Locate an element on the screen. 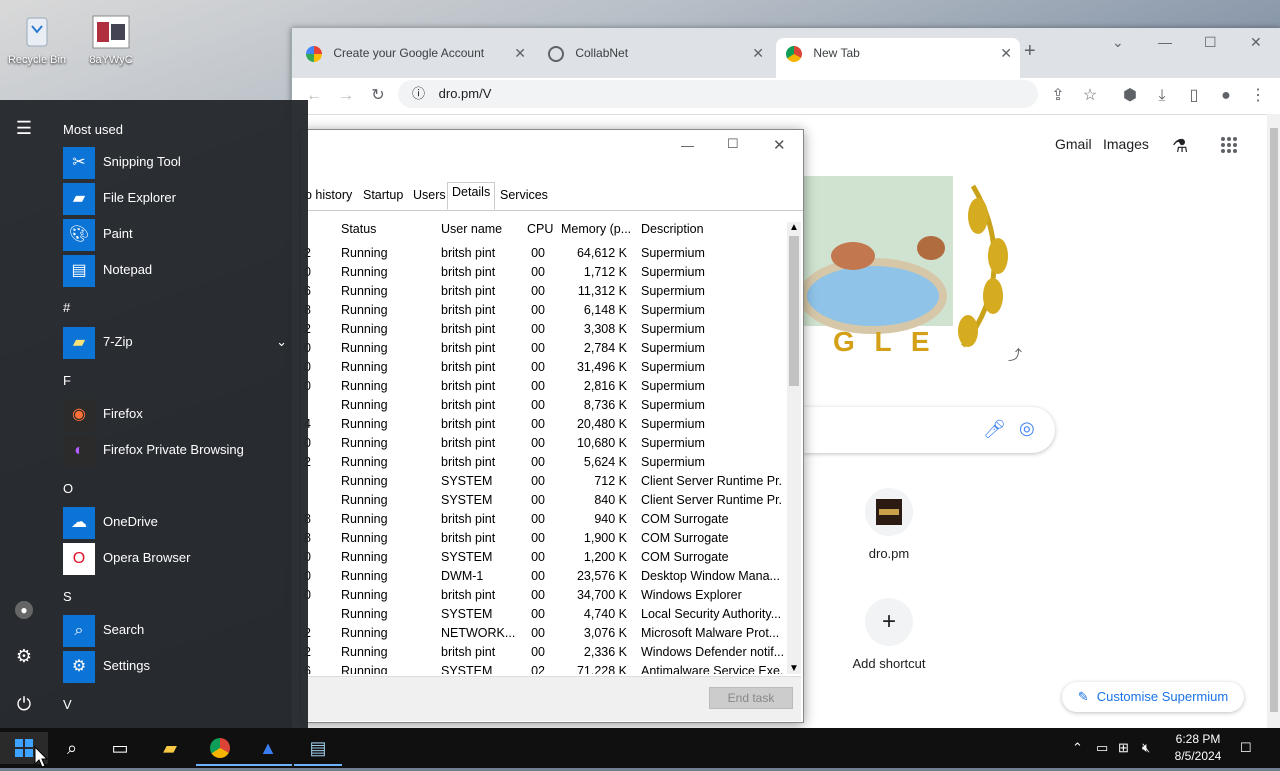 The height and width of the screenshot is (771, 1280). column-header-status: Status is located at coordinates (358, 229).